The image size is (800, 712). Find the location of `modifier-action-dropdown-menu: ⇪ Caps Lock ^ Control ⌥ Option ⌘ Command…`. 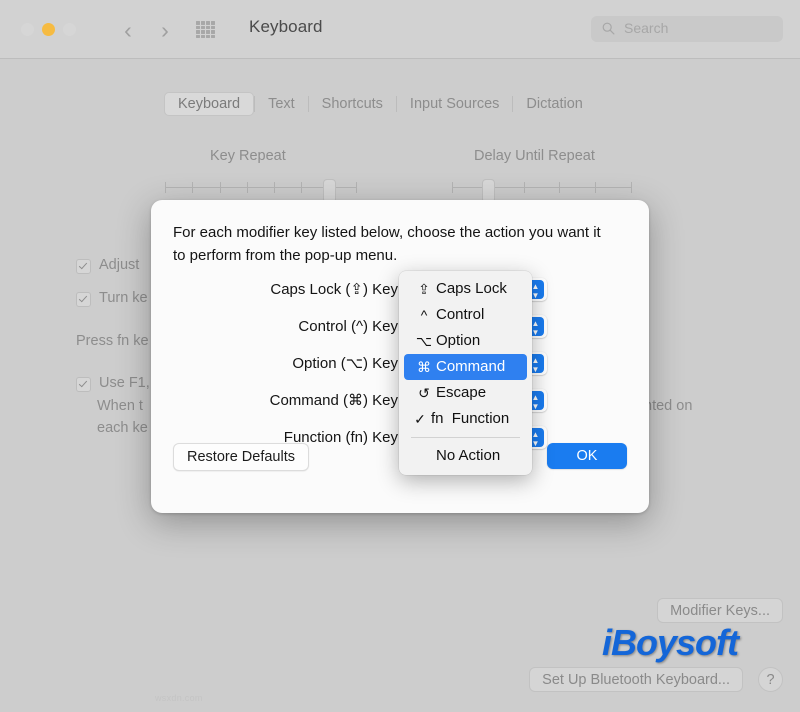

modifier-action-dropdown-menu: ⇪ Caps Lock ^ Control ⌥ Option ⌘ Command… is located at coordinates (465, 373).